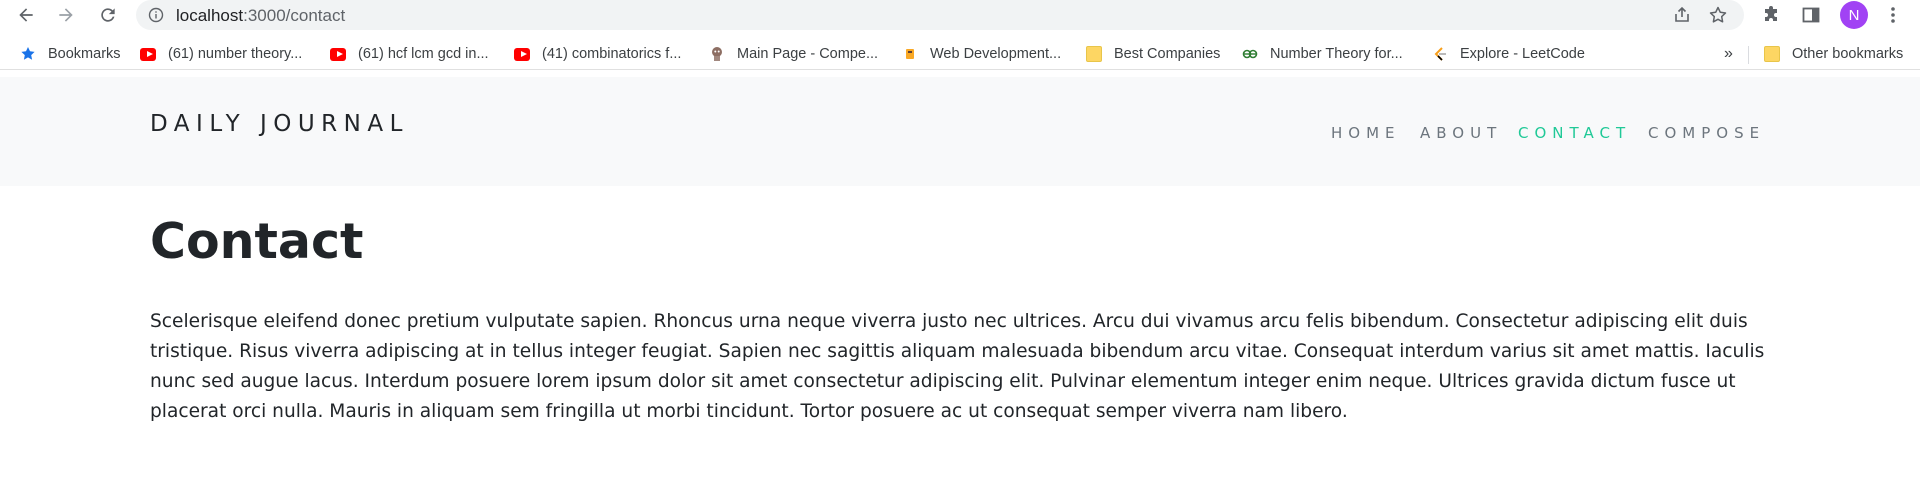  What do you see at coordinates (294, 15) in the screenshot?
I see `url-path: :3000/contact` at bounding box center [294, 15].